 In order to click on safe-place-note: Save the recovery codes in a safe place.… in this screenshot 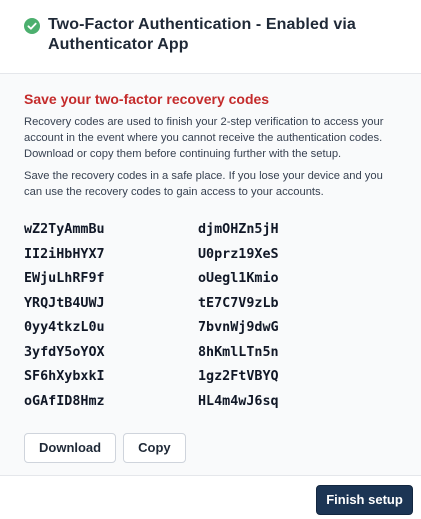, I will do `click(203, 184)`.